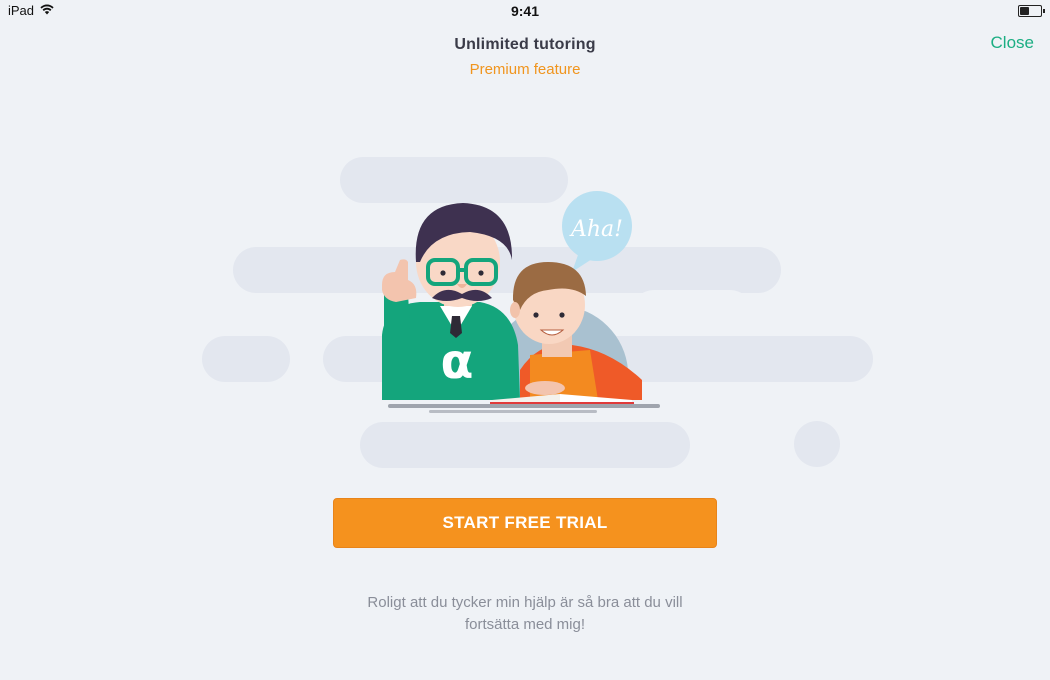  I want to click on tutor-message-line-2: fortsätta med mig!, so click(525, 624).